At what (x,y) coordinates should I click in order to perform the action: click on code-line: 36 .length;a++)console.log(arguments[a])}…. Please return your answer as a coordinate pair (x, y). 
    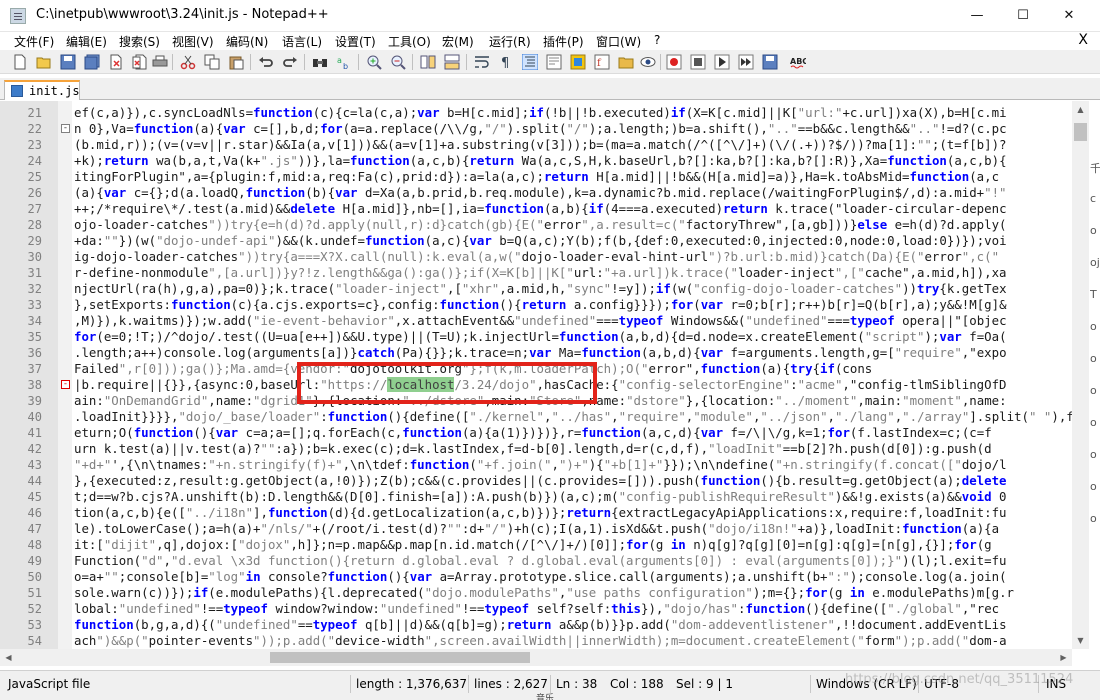
    Looking at the image, I should click on (536, 353).